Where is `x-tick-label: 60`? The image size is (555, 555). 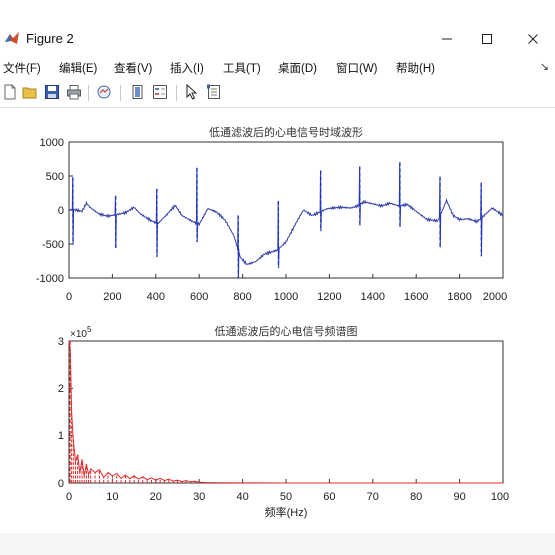
x-tick-label: 60 is located at coordinates (329, 497).